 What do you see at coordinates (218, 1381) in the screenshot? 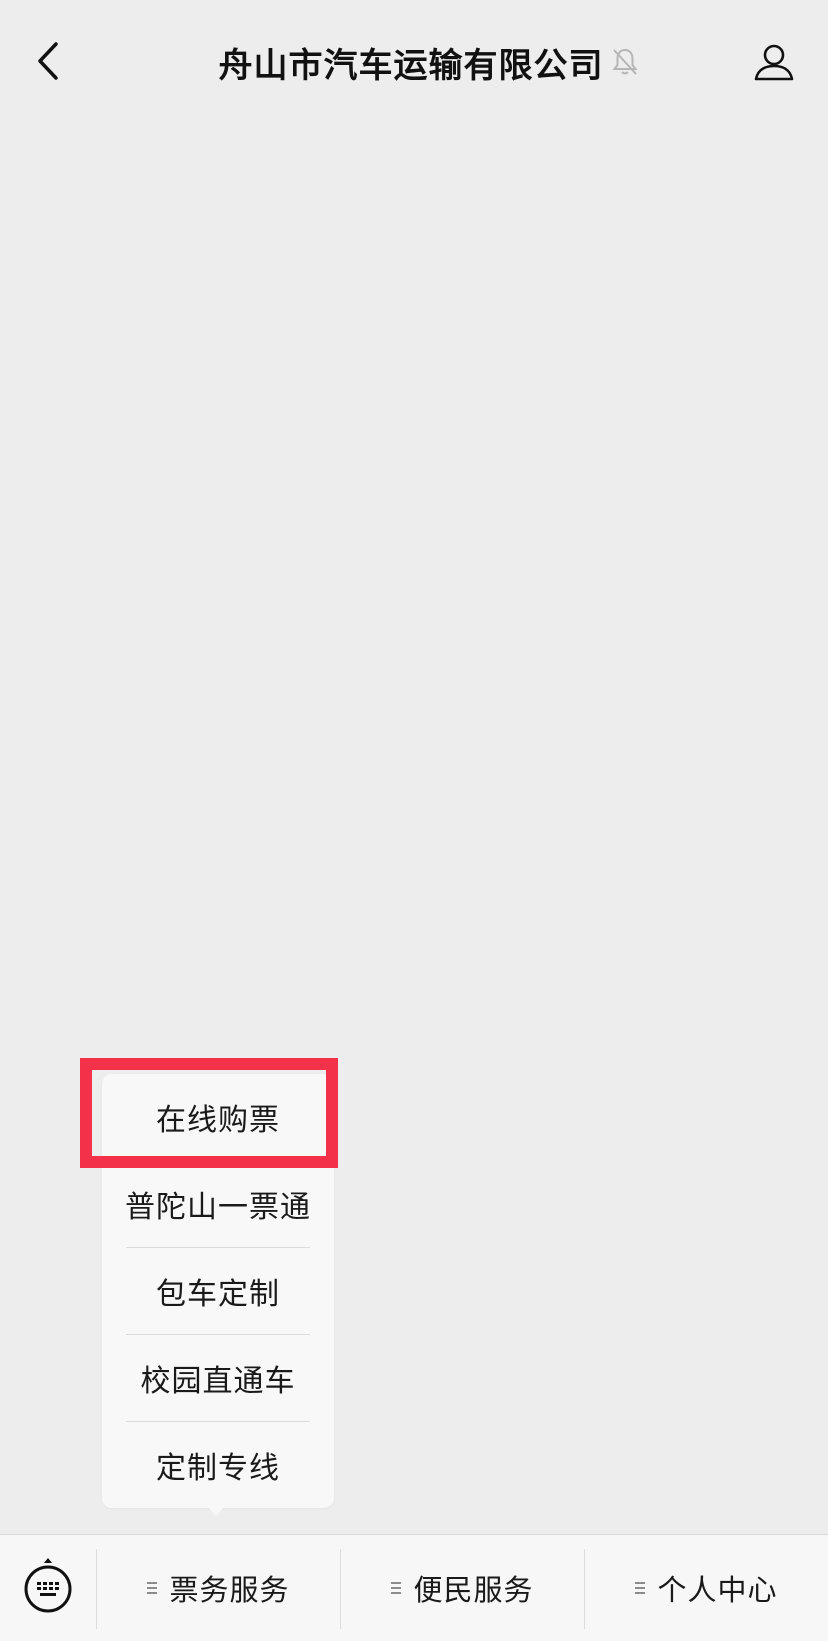
I see `submenu-item-label: 校园直通车` at bounding box center [218, 1381].